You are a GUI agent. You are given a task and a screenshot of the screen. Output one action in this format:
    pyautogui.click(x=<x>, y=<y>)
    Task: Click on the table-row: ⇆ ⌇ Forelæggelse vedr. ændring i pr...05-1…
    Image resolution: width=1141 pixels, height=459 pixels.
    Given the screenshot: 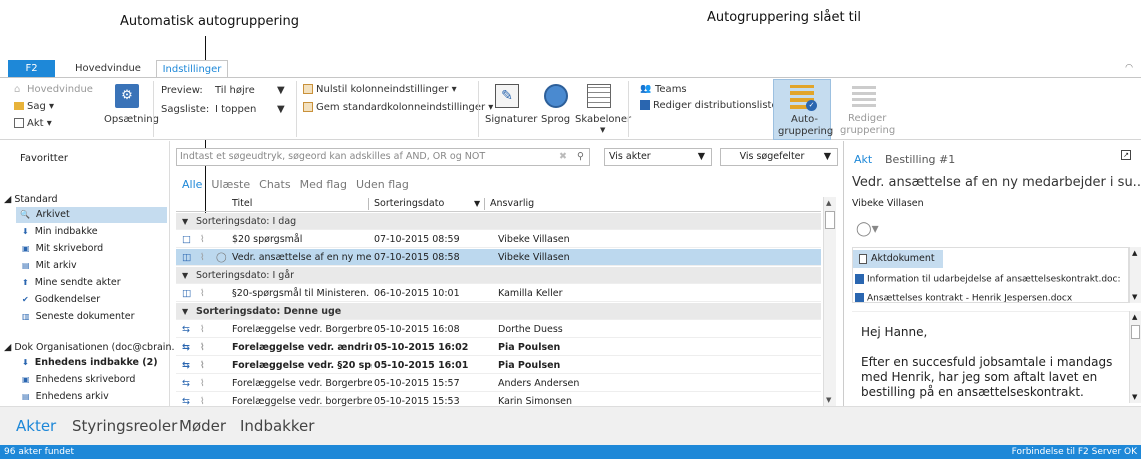 What is the action you would take?
    pyautogui.click(x=498, y=347)
    